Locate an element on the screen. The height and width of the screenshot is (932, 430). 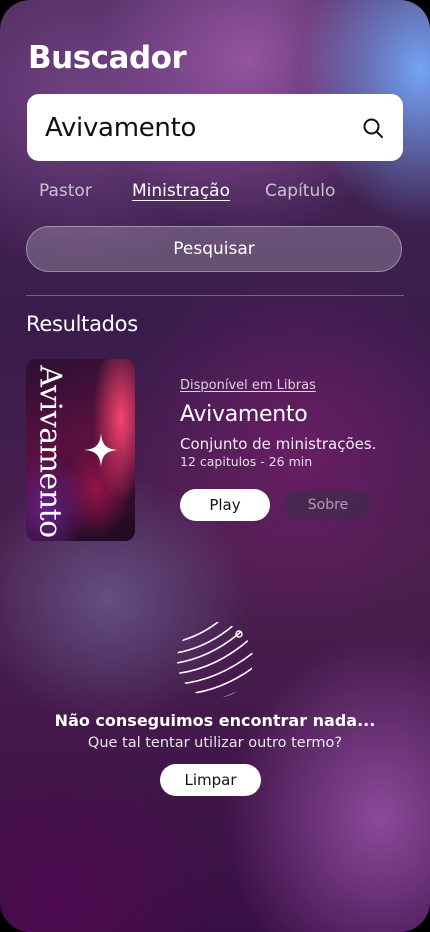
results-heading: Resultados is located at coordinates (82, 324).